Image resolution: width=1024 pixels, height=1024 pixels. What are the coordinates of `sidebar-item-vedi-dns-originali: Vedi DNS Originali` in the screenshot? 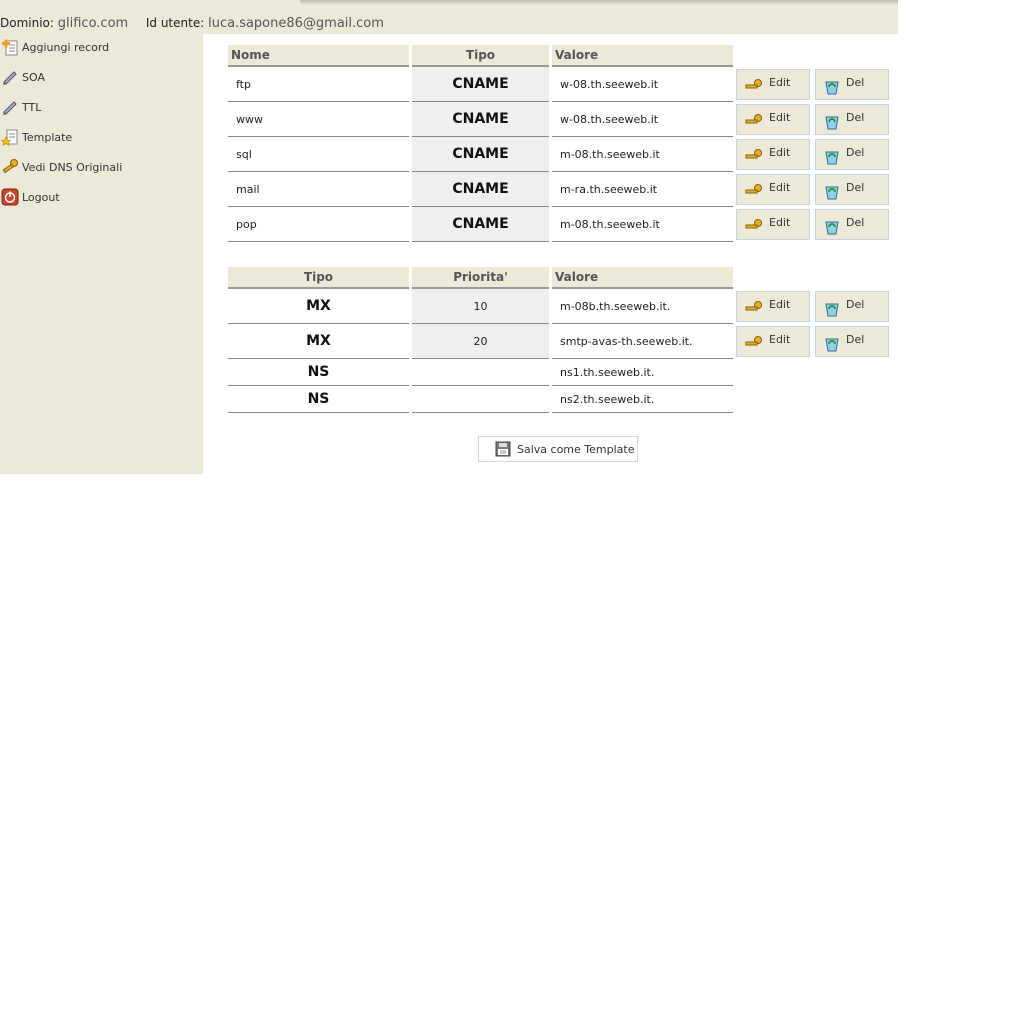 It's located at (61, 167).